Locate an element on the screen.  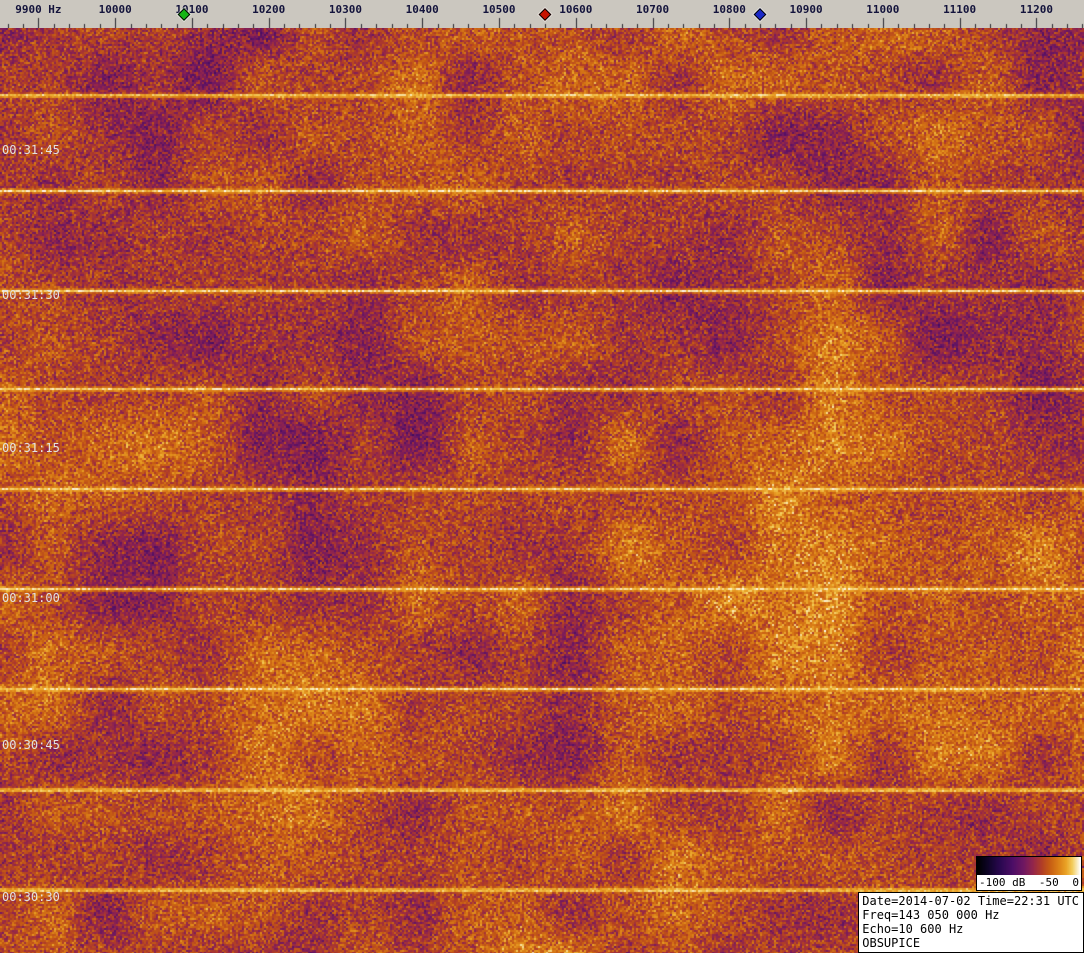
freq-tick-label: 10700 is located at coordinates (652, 9).